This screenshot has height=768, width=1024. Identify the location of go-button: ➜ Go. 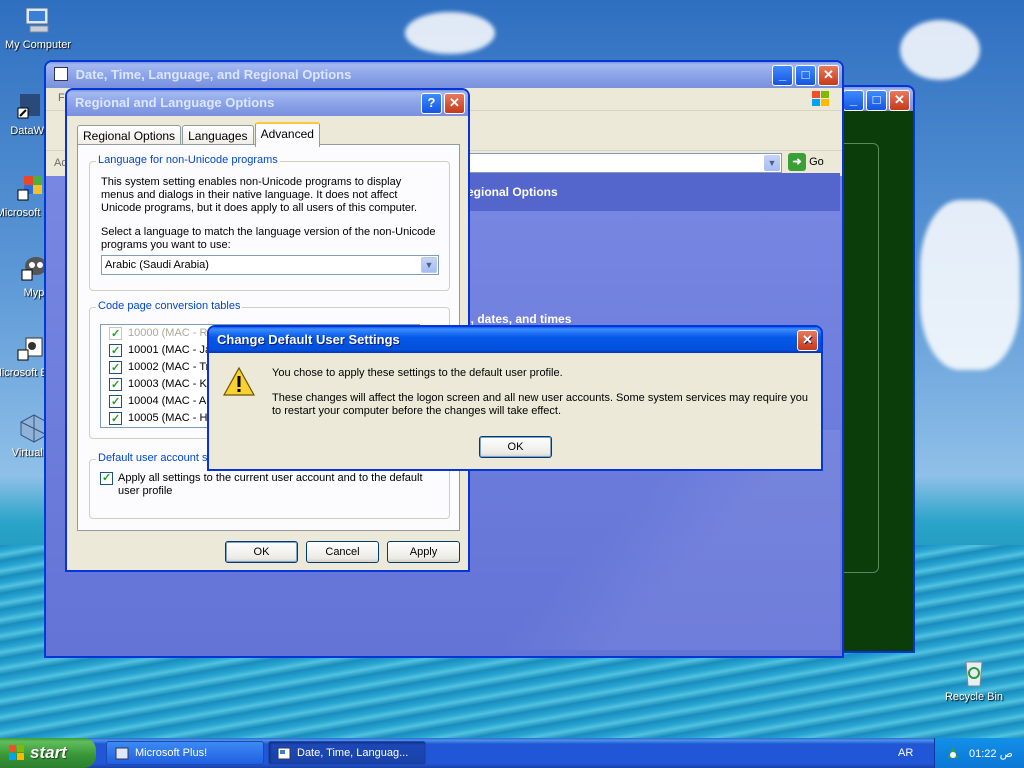
(812, 163).